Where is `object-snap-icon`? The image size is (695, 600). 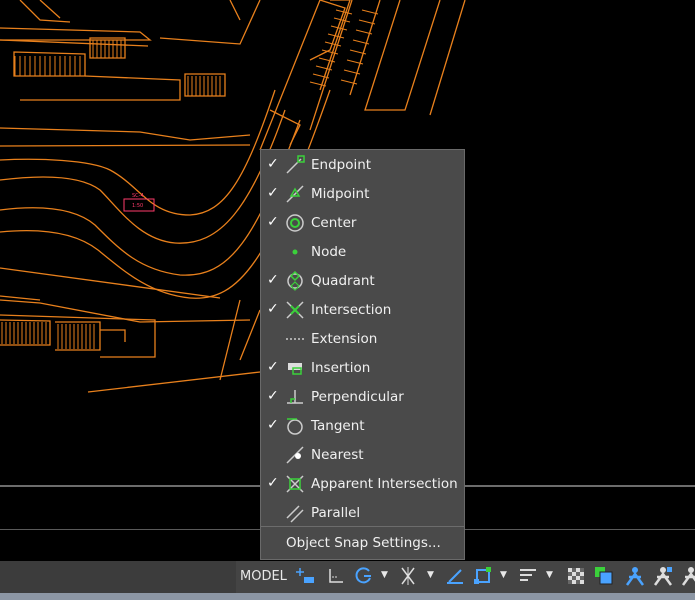 object-snap-icon is located at coordinates (483, 576).